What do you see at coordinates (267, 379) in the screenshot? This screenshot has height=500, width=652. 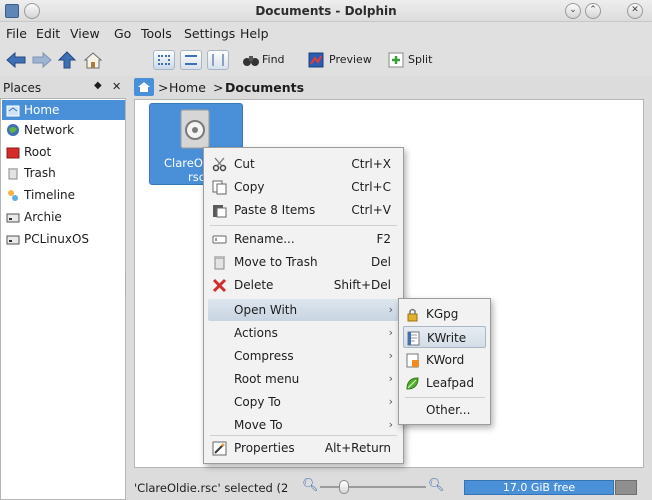 I see `menu-item-root-menu-label: Root menu` at bounding box center [267, 379].